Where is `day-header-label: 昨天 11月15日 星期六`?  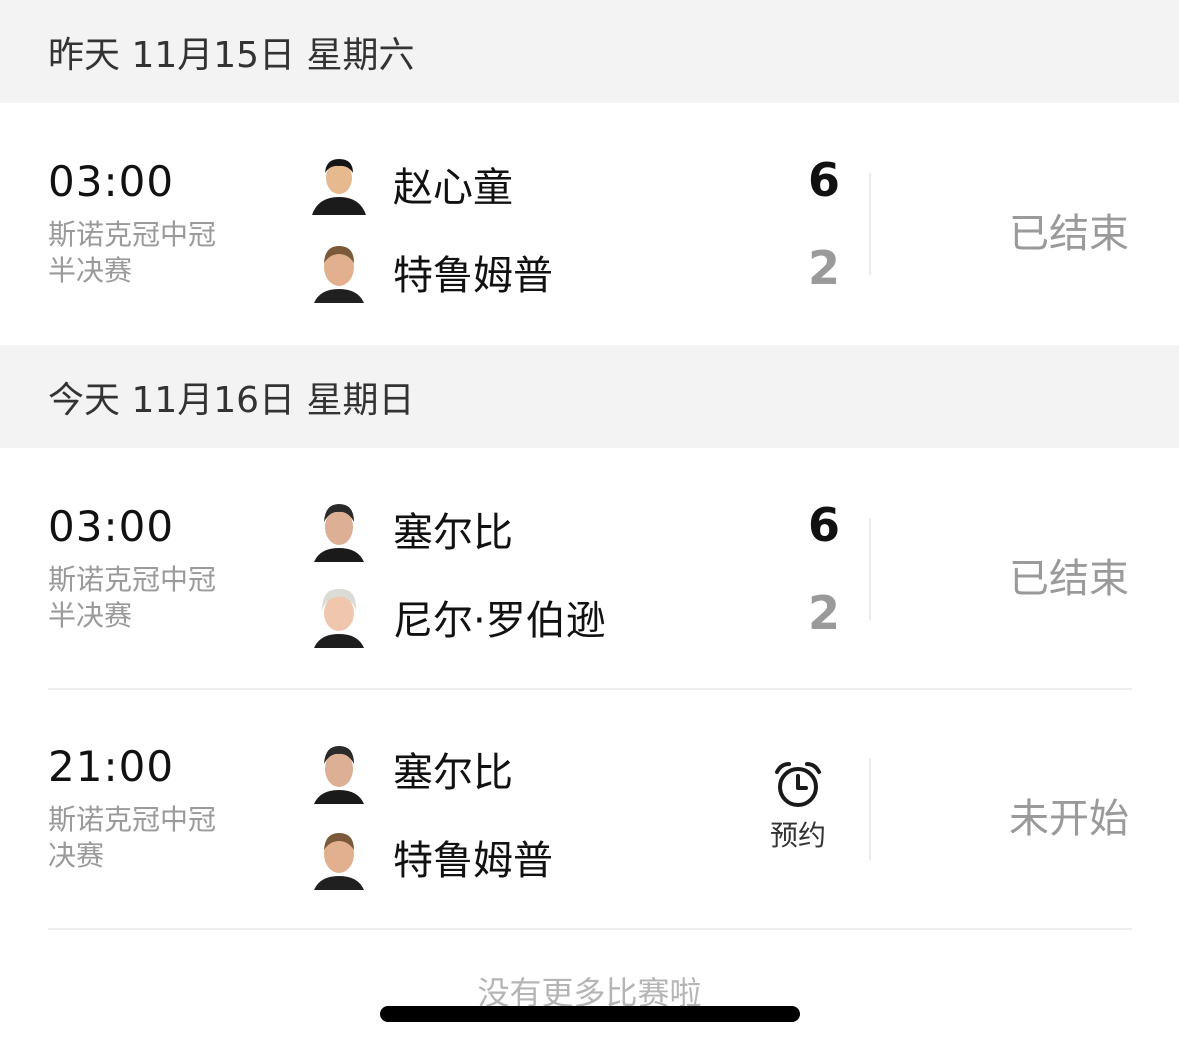 day-header-label: 昨天 11月15日 星期六 is located at coordinates (231, 55).